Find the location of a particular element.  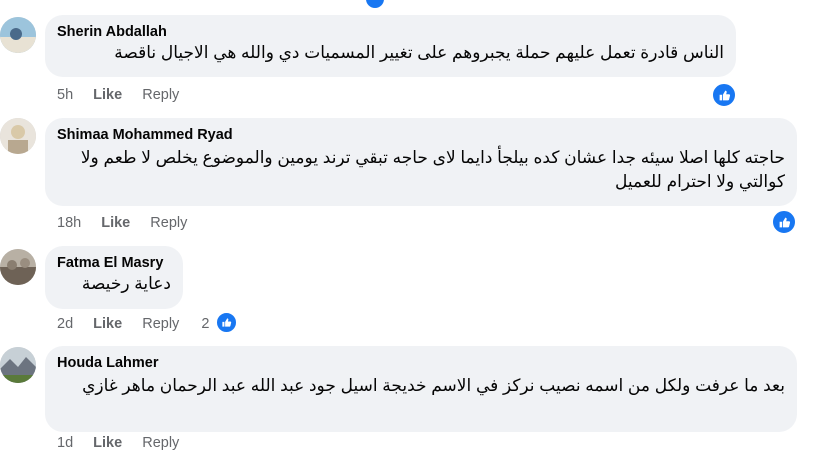

like-reaction-icon-partial is located at coordinates (375, 4).